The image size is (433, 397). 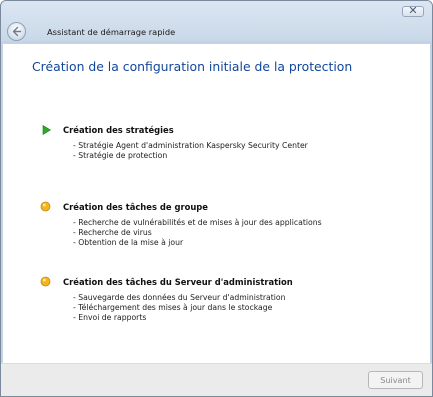 I want to click on close-button: ✕, so click(x=413, y=10).